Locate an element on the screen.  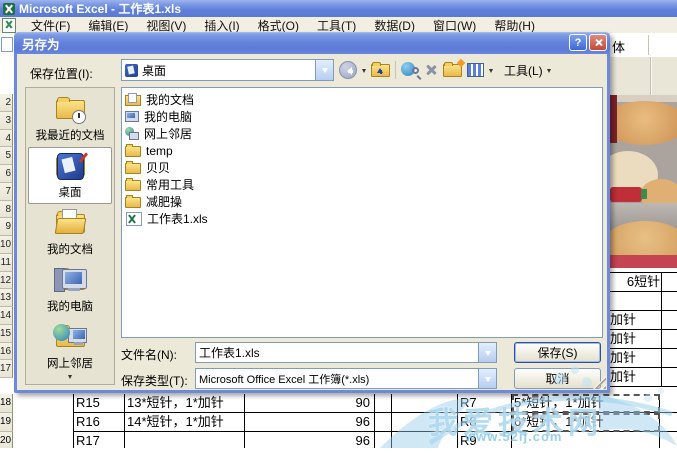
cell-stitch-desc: 13*短针，1*加针 is located at coordinates (185, 403).